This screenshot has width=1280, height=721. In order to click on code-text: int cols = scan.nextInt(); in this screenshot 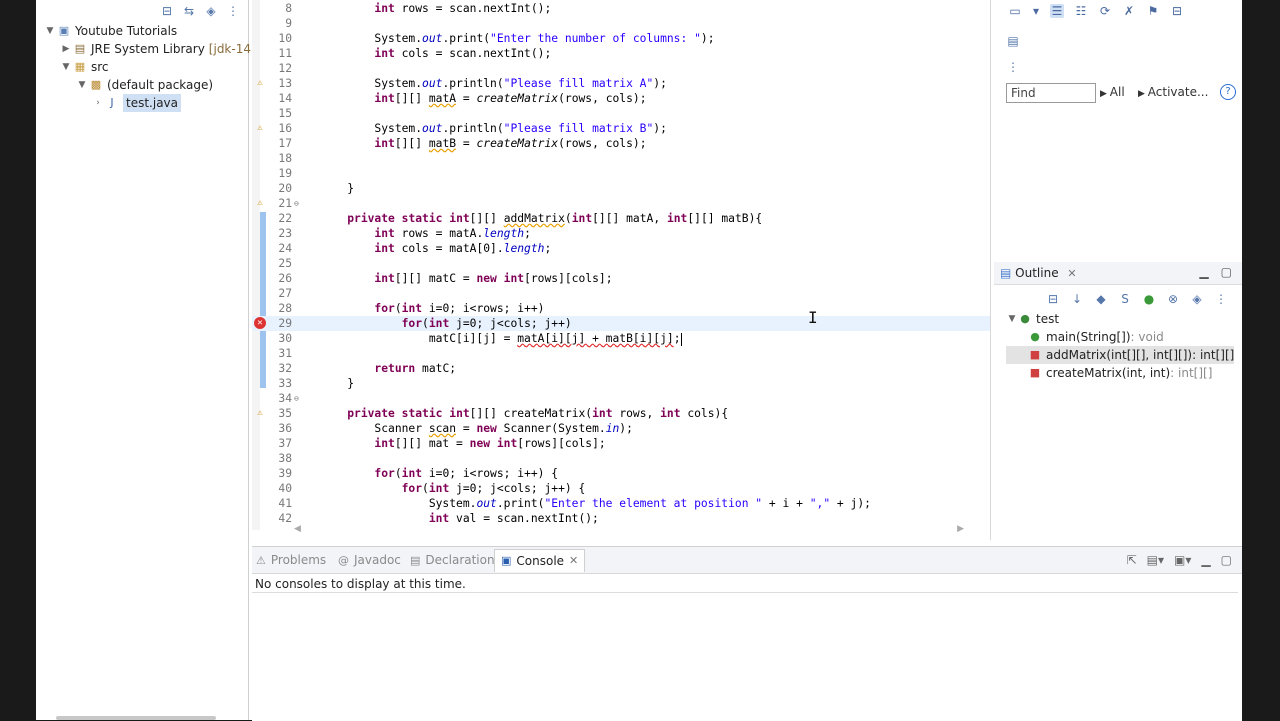, I will do `click(435, 53)`.